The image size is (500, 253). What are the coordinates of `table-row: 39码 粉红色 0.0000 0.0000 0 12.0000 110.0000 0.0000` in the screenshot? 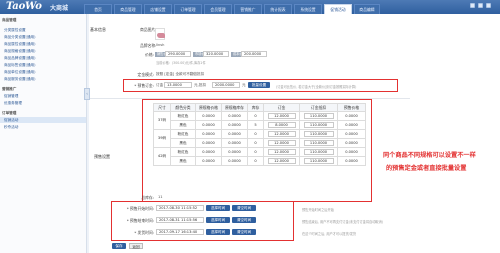 It's located at (259, 138).